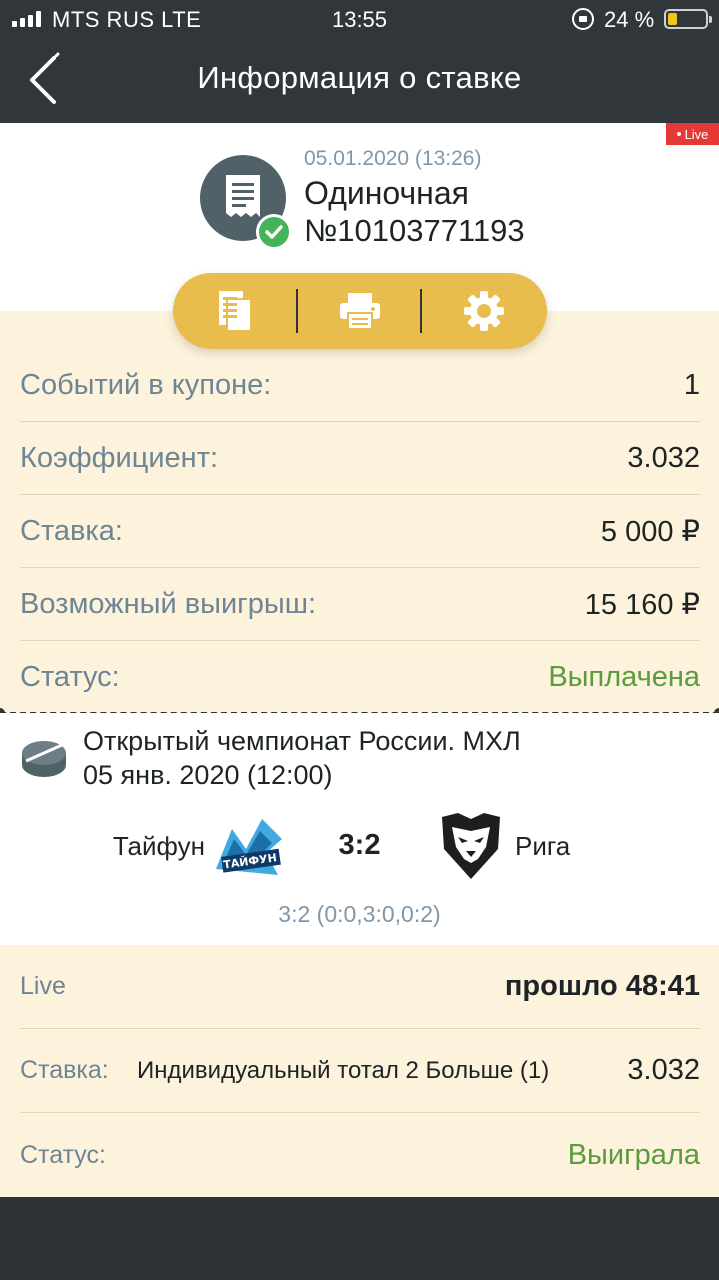  Describe the element at coordinates (393, 158) in the screenshot. I see `bet-date: 05.01.2020 (13:26)` at that location.